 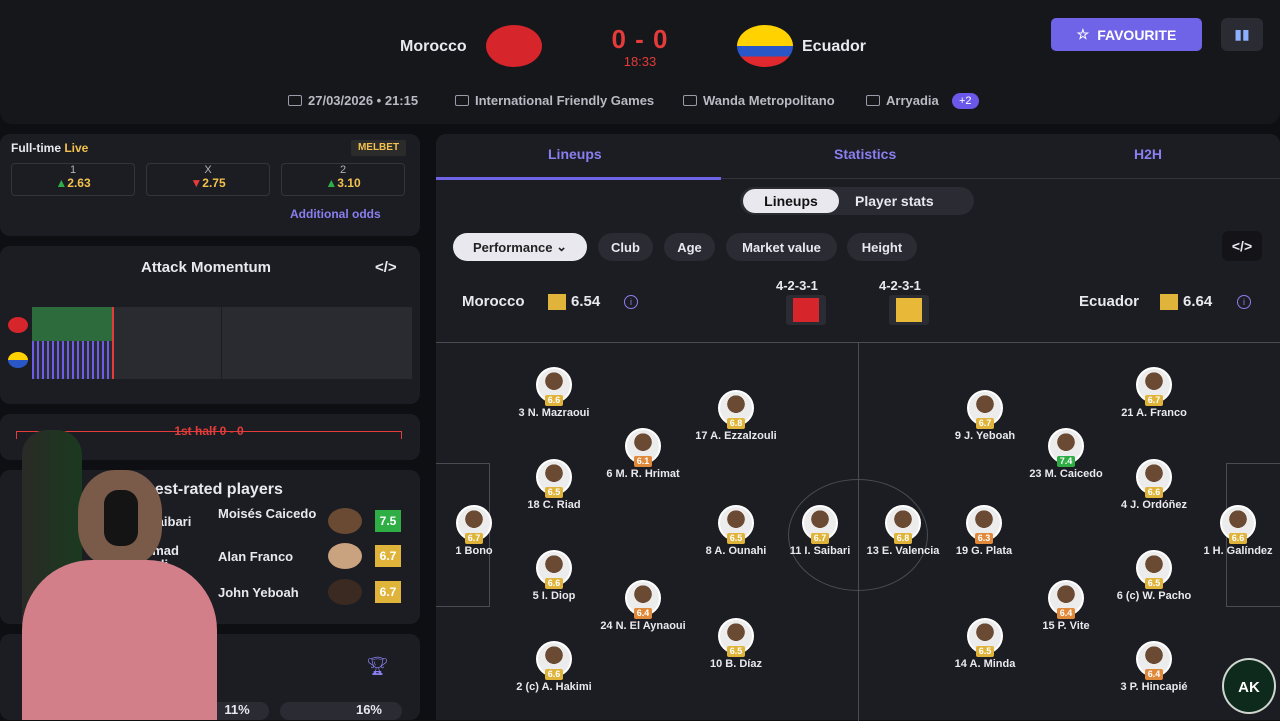 What do you see at coordinates (736, 416) in the screenshot?
I see `home-player: 6.8 17 A. Ezzalzouli` at bounding box center [736, 416].